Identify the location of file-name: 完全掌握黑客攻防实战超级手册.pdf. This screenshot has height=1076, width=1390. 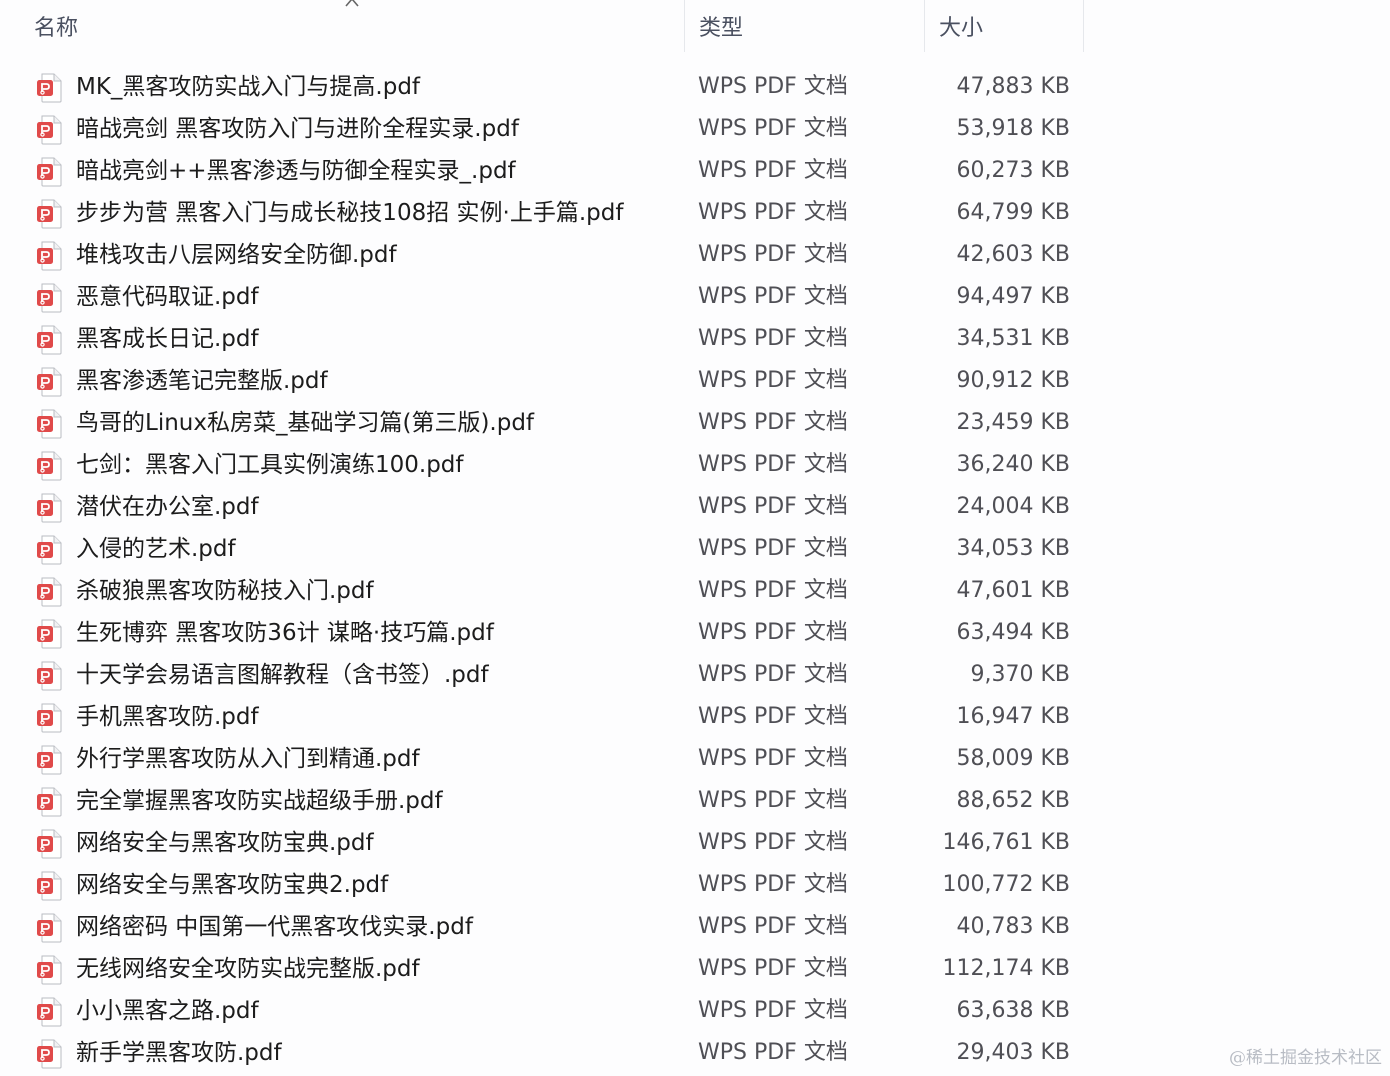
(259, 801).